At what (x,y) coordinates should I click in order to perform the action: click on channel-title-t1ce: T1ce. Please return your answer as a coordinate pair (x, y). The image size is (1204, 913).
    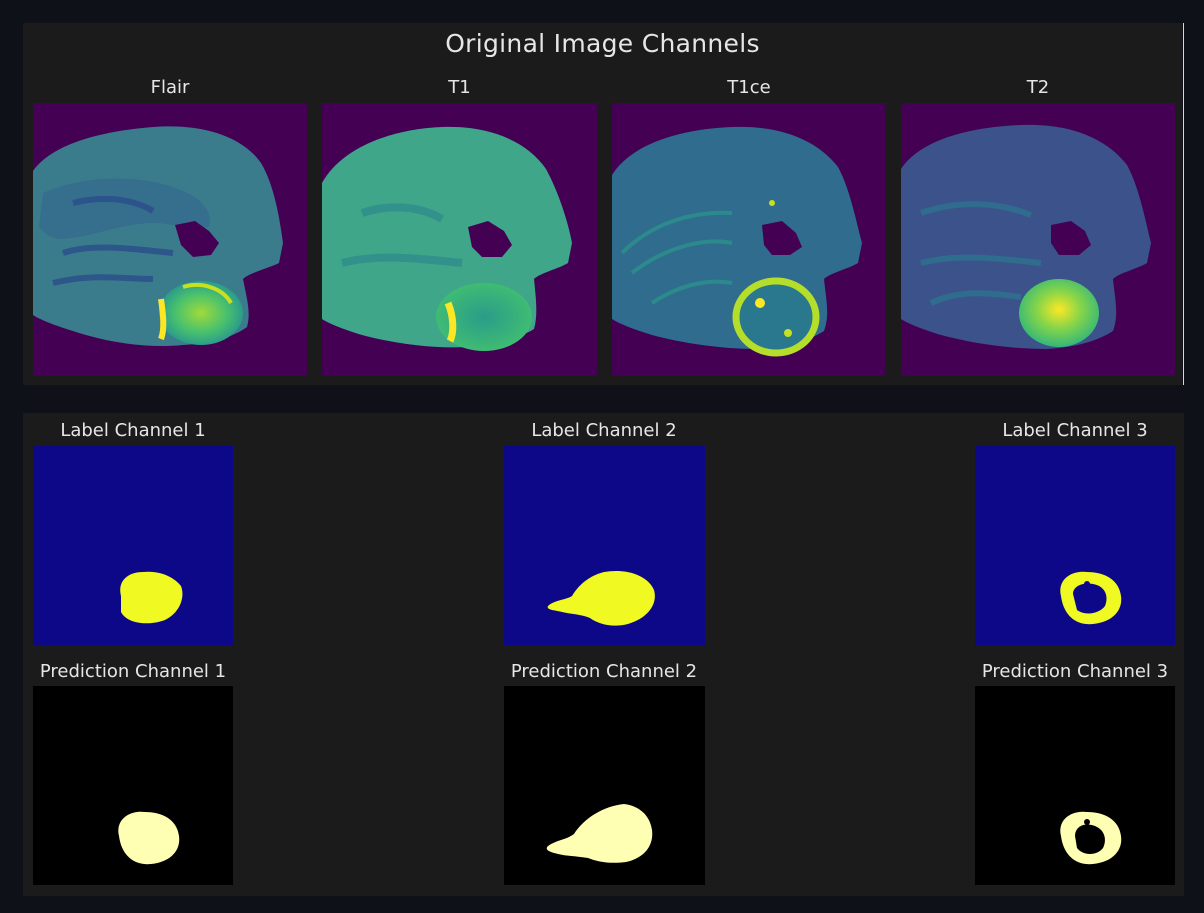
    Looking at the image, I should click on (749, 87).